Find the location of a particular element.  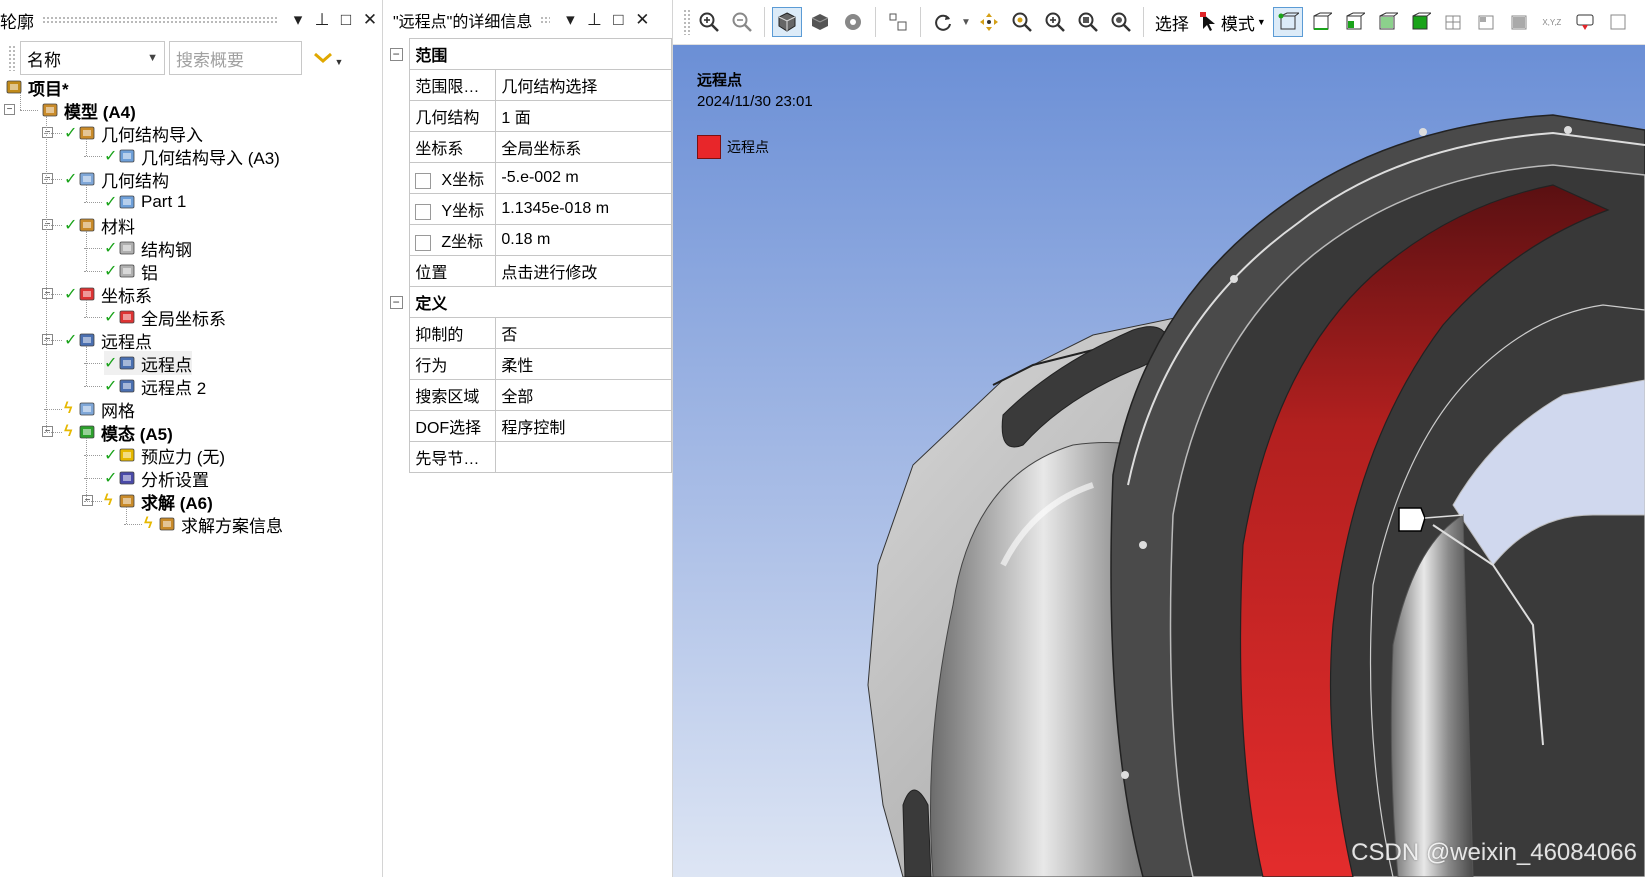

coordinates-icon: X,Y,Z is located at coordinates (1552, 22).